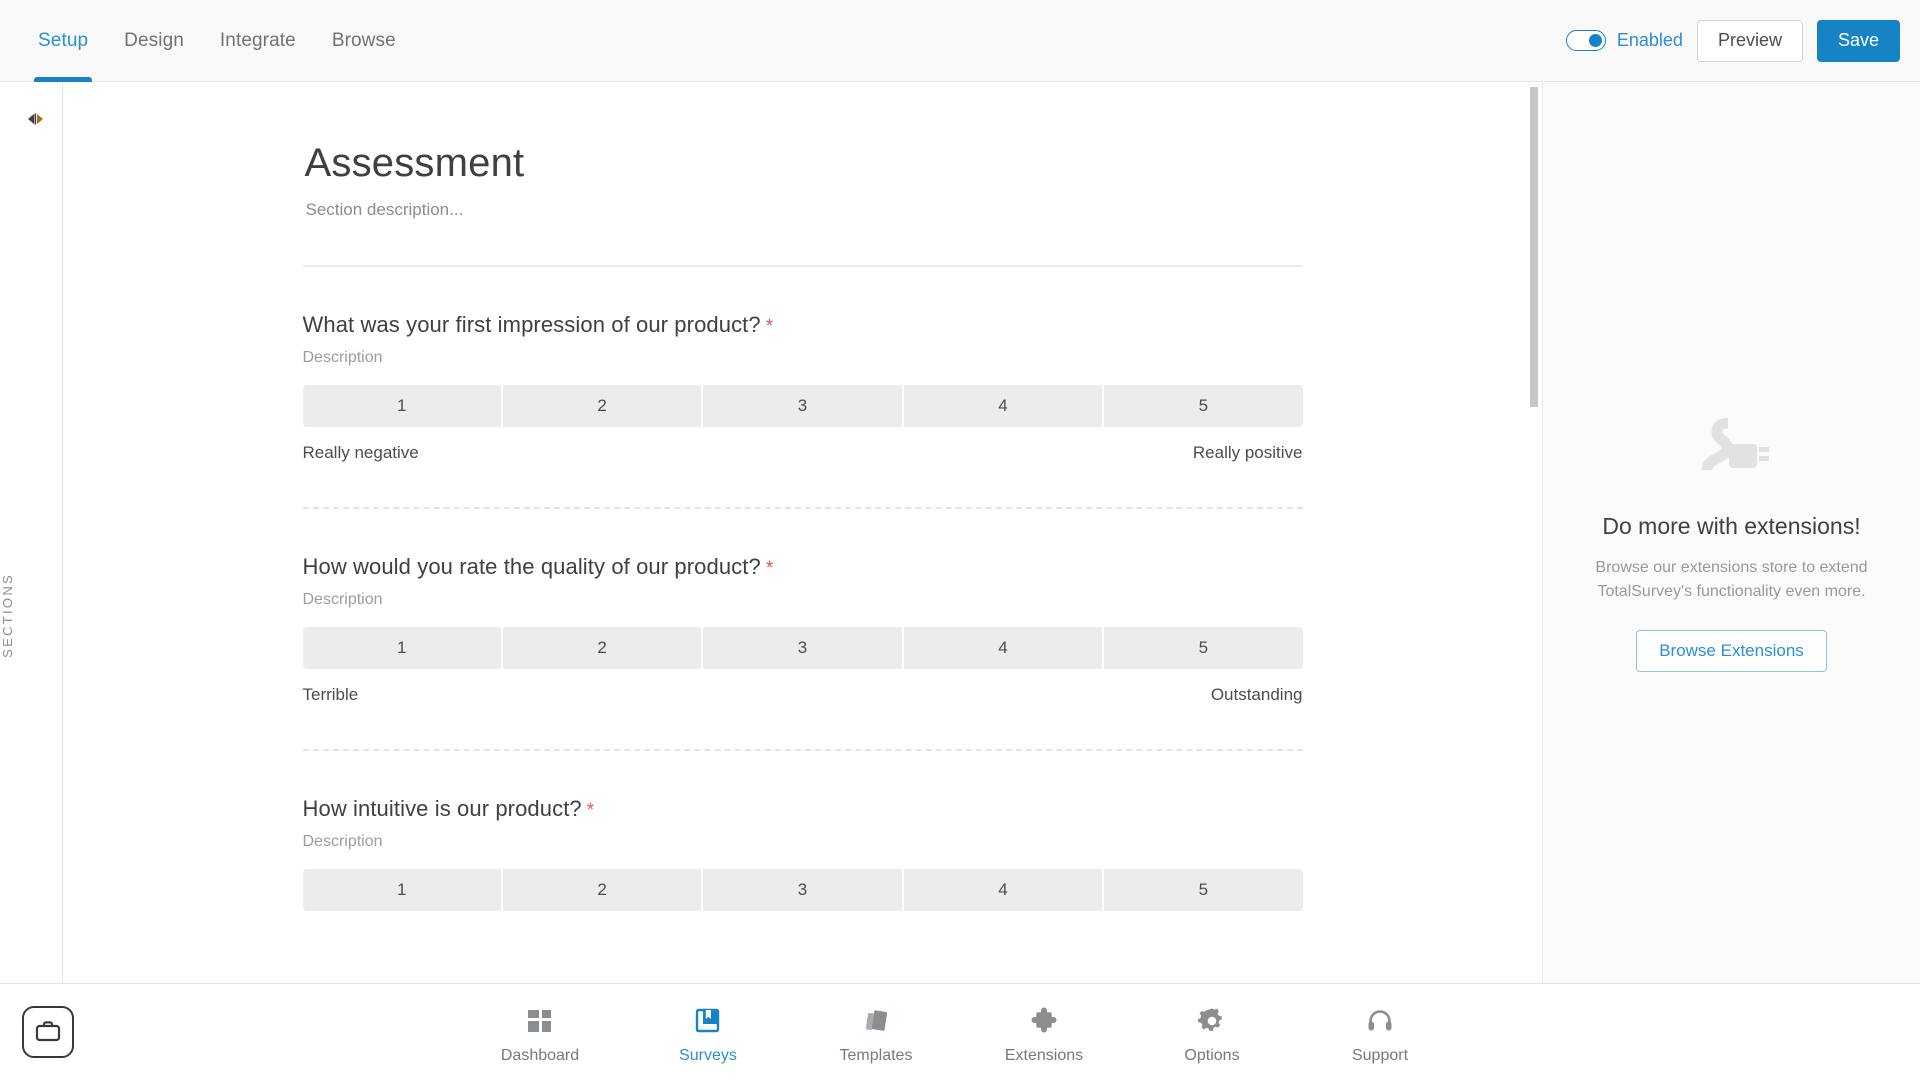  I want to click on question-title-row: How intuitive is our product? *, so click(803, 809).